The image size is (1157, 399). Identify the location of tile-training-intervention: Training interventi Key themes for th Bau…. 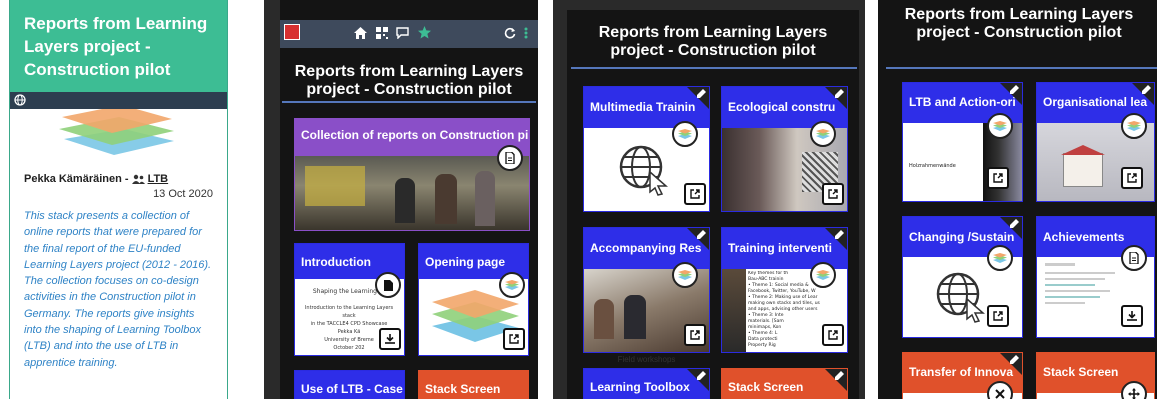
(784, 290).